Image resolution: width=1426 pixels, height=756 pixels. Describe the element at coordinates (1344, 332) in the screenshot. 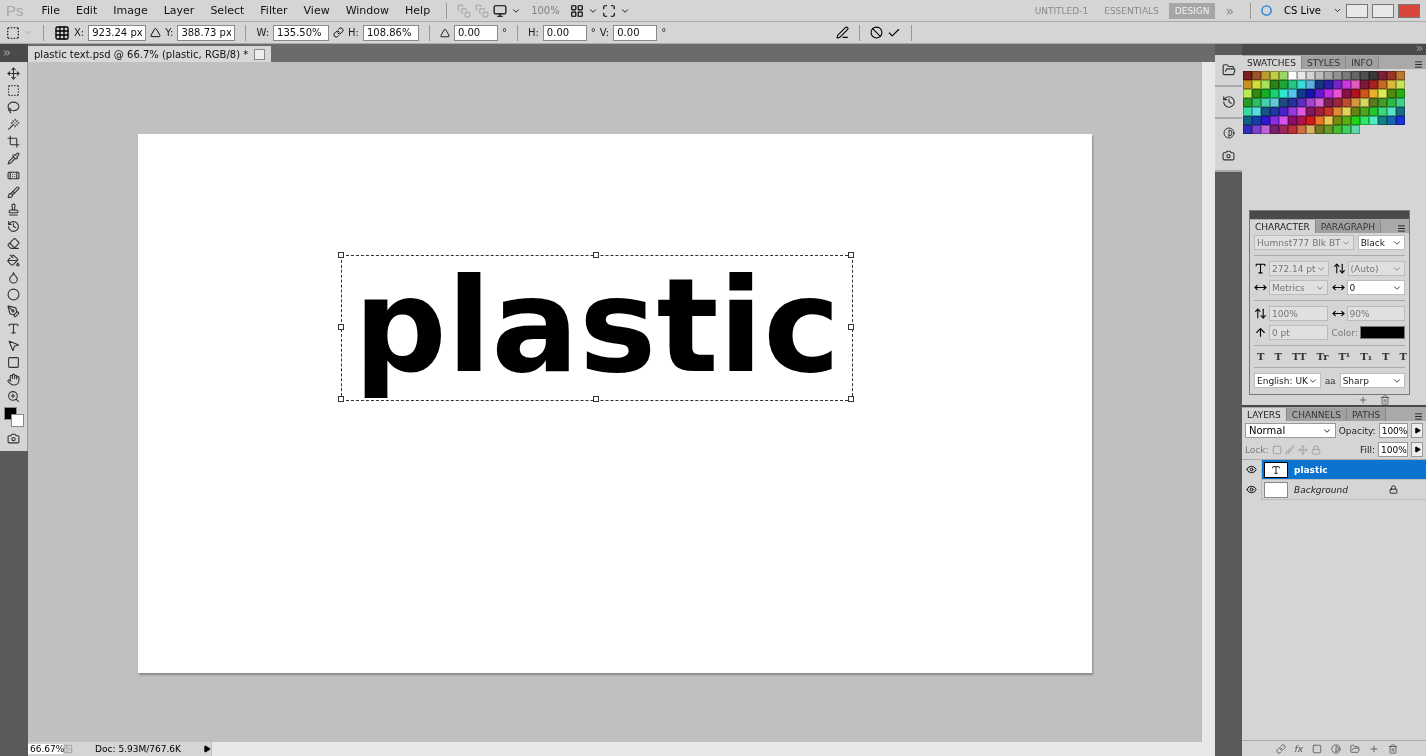

I see `color-label: Color:` at that location.